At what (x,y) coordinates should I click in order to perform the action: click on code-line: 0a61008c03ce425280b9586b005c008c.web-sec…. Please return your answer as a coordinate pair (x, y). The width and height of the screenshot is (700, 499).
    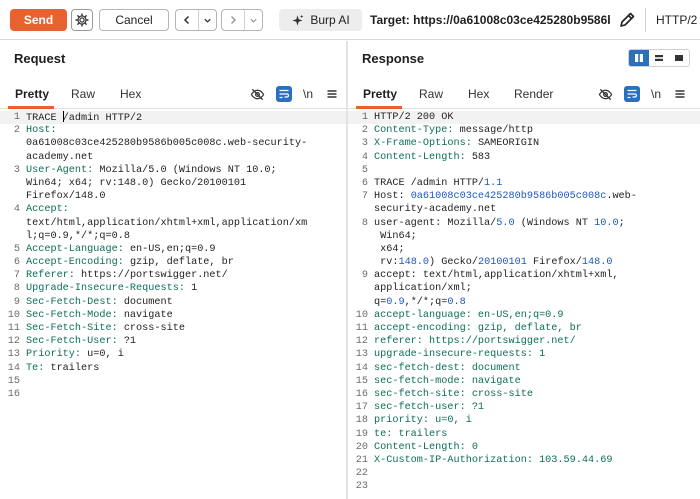
    Looking at the image, I should click on (173, 143).